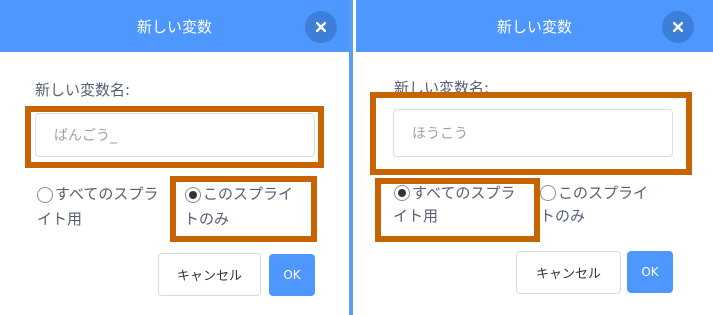  I want to click on highlight-box-this-sprite, so click(243, 209).